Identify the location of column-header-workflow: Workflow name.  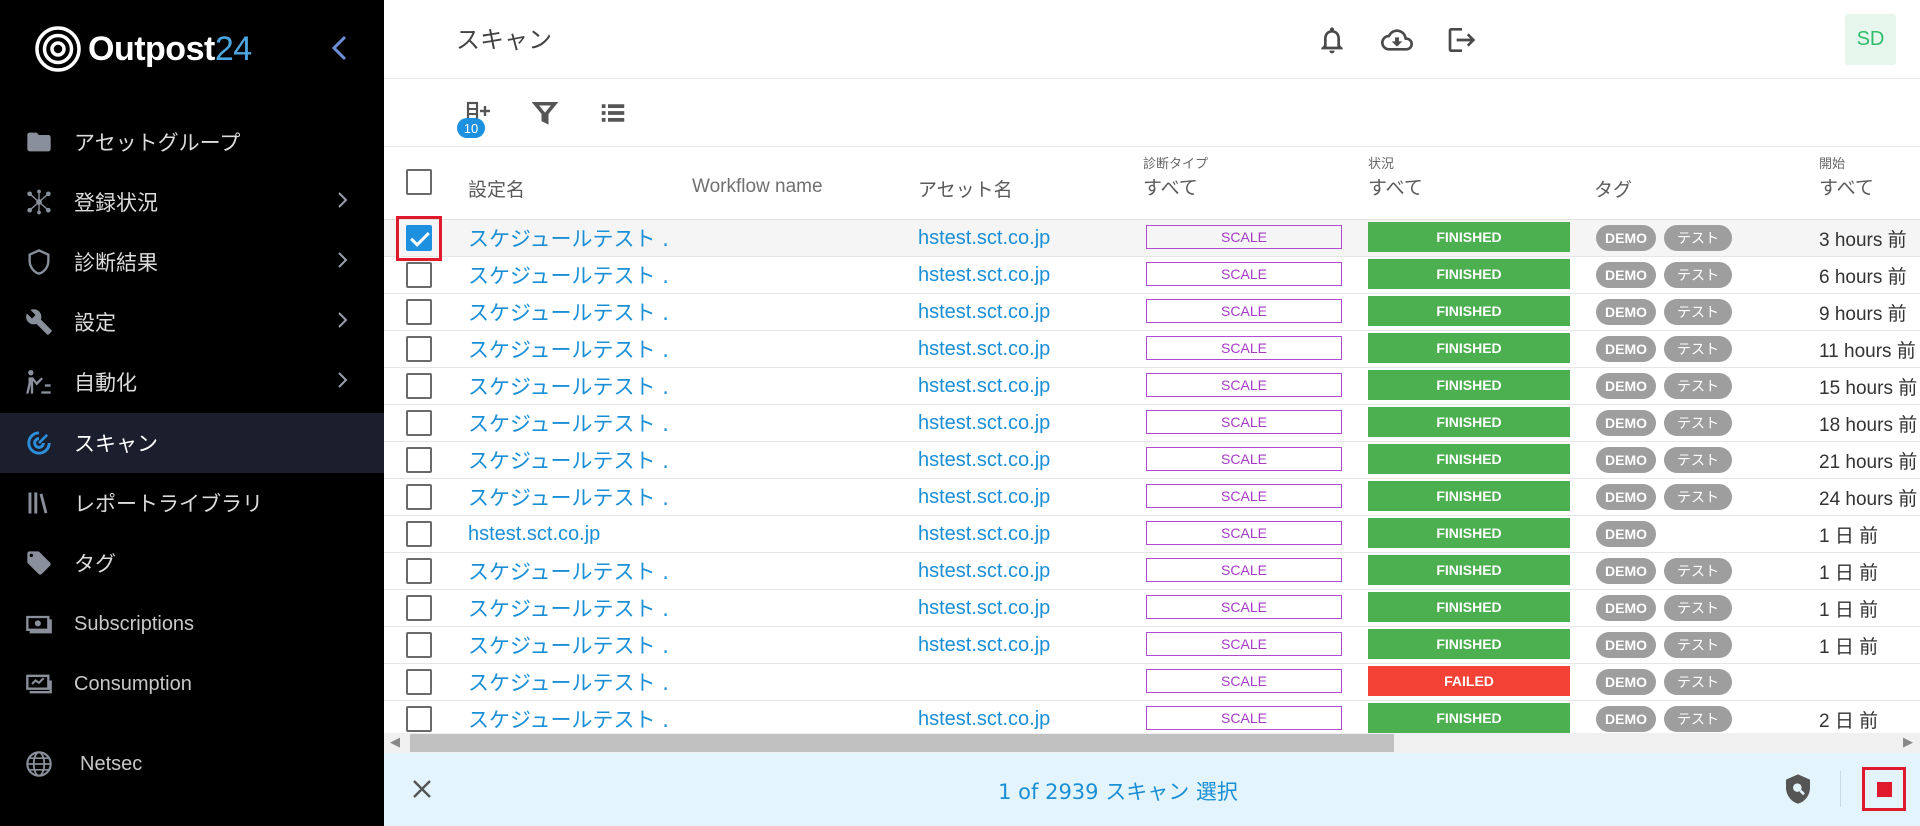
(757, 187).